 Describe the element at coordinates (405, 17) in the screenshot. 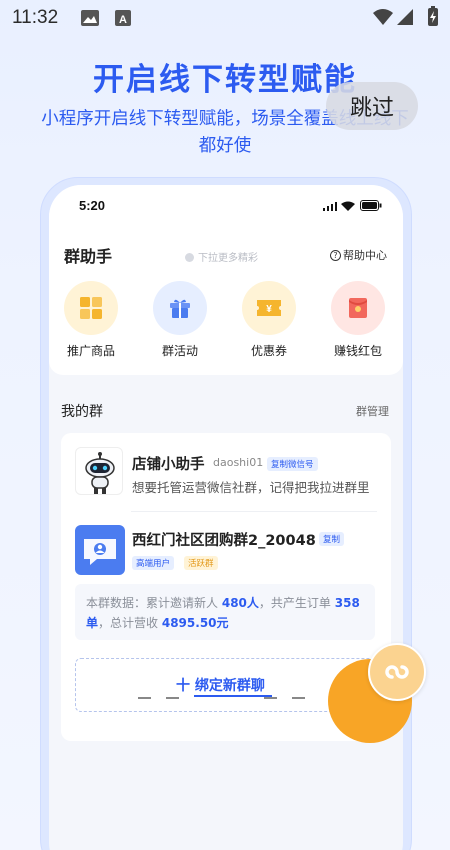

I see `signal-icon` at that location.